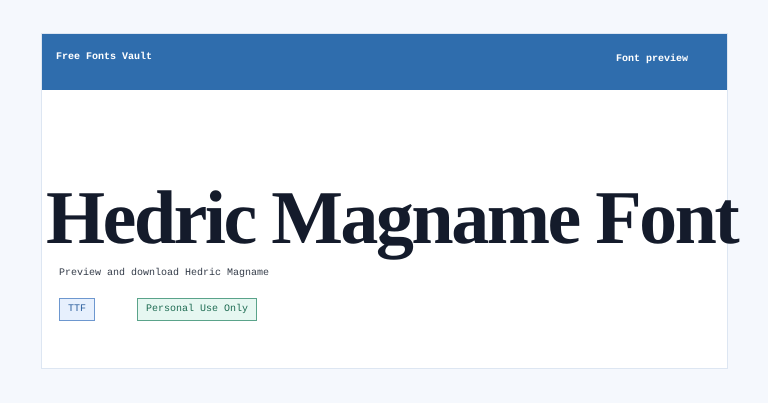  Describe the element at coordinates (104, 58) in the screenshot. I see `site-name: Free Fonts Vault` at that location.